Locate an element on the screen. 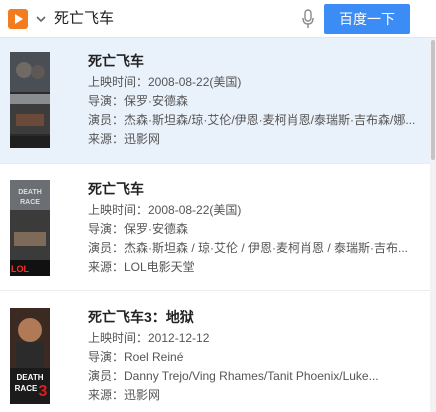 The width and height of the screenshot is (436, 412). video-app-icon is located at coordinates (18, 19).